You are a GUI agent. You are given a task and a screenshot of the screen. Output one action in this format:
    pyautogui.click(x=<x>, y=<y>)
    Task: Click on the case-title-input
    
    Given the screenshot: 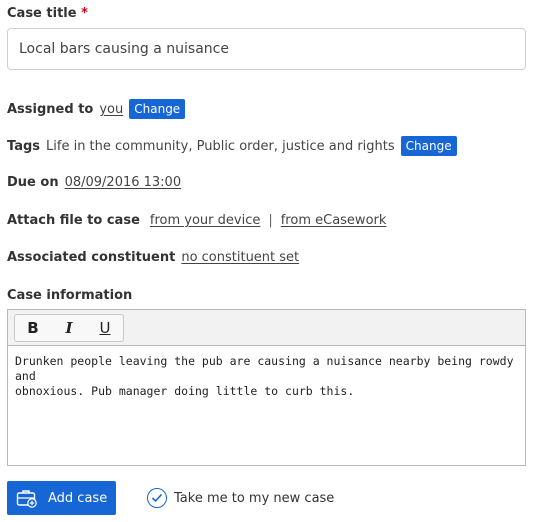 What is the action you would take?
    pyautogui.click(x=266, y=49)
    